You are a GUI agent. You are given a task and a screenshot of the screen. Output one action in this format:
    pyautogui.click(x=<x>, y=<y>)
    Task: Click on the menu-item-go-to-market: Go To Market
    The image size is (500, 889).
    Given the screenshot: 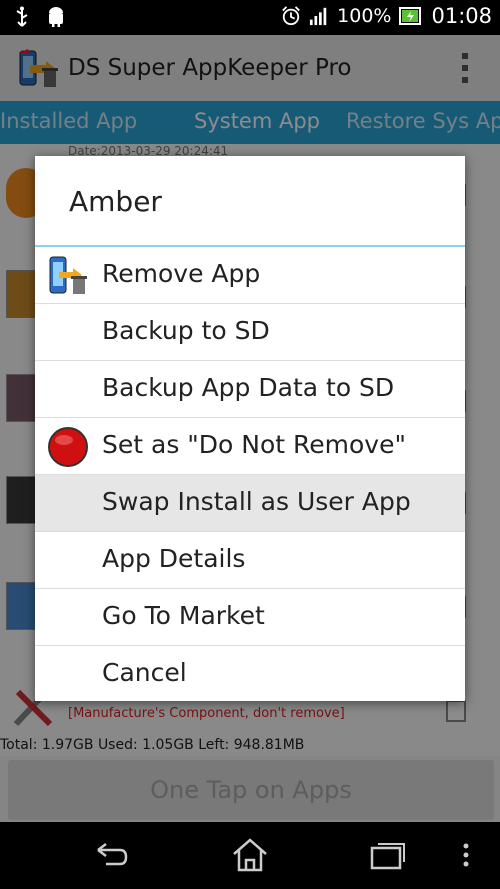 What is the action you would take?
    pyautogui.click(x=250, y=617)
    